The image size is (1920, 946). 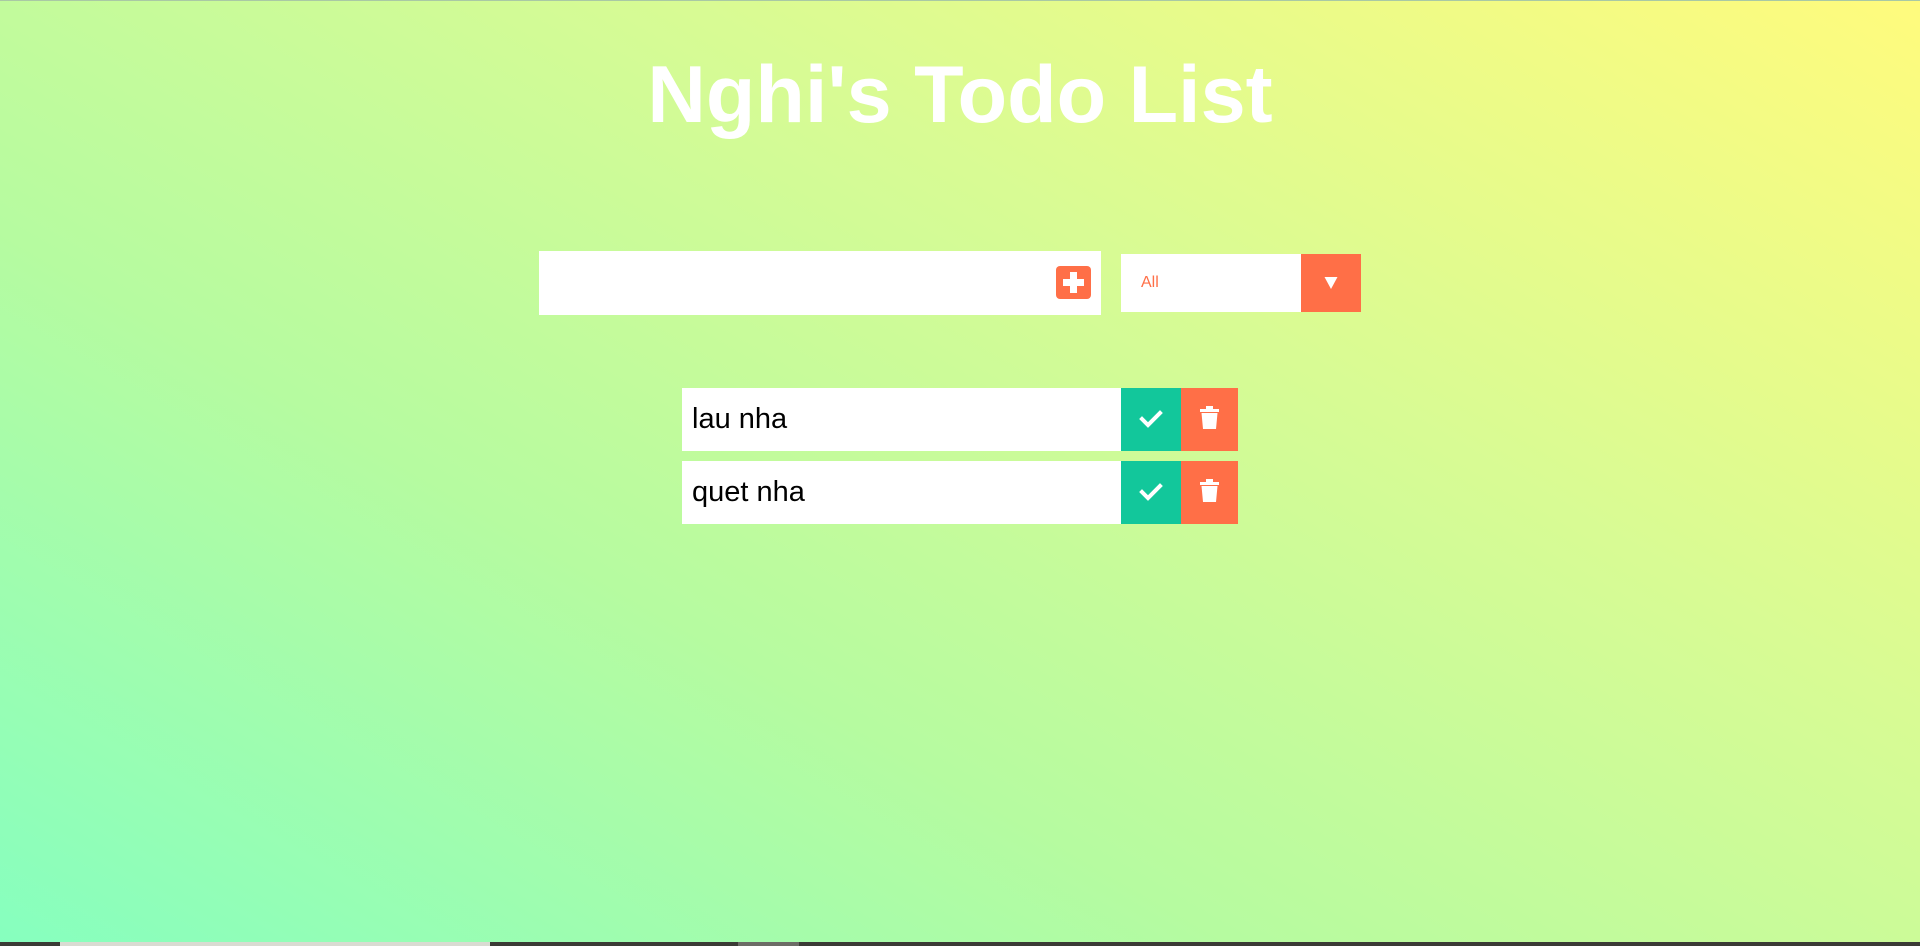 I want to click on todo-input-wrapper, so click(x=820, y=283).